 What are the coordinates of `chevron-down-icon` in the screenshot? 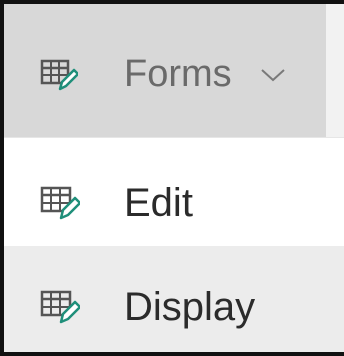 It's located at (273, 75).